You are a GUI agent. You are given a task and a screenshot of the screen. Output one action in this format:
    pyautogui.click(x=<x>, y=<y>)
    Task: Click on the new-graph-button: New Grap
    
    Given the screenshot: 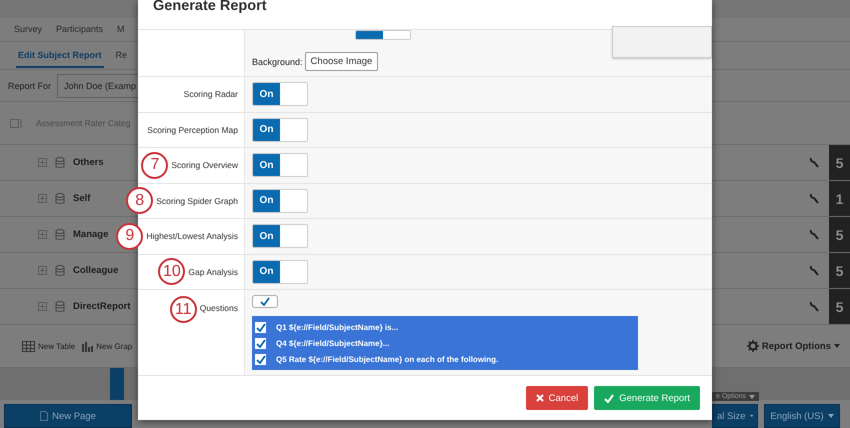 What is the action you would take?
    pyautogui.click(x=107, y=346)
    